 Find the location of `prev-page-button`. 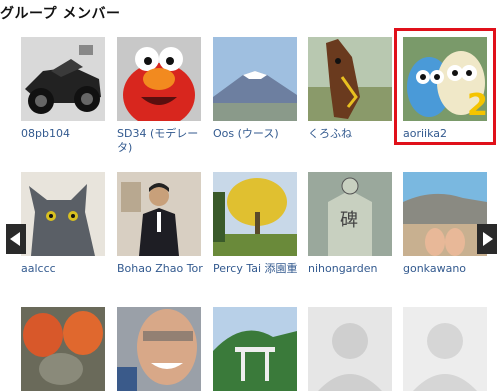

prev-page-button is located at coordinates (16, 239).